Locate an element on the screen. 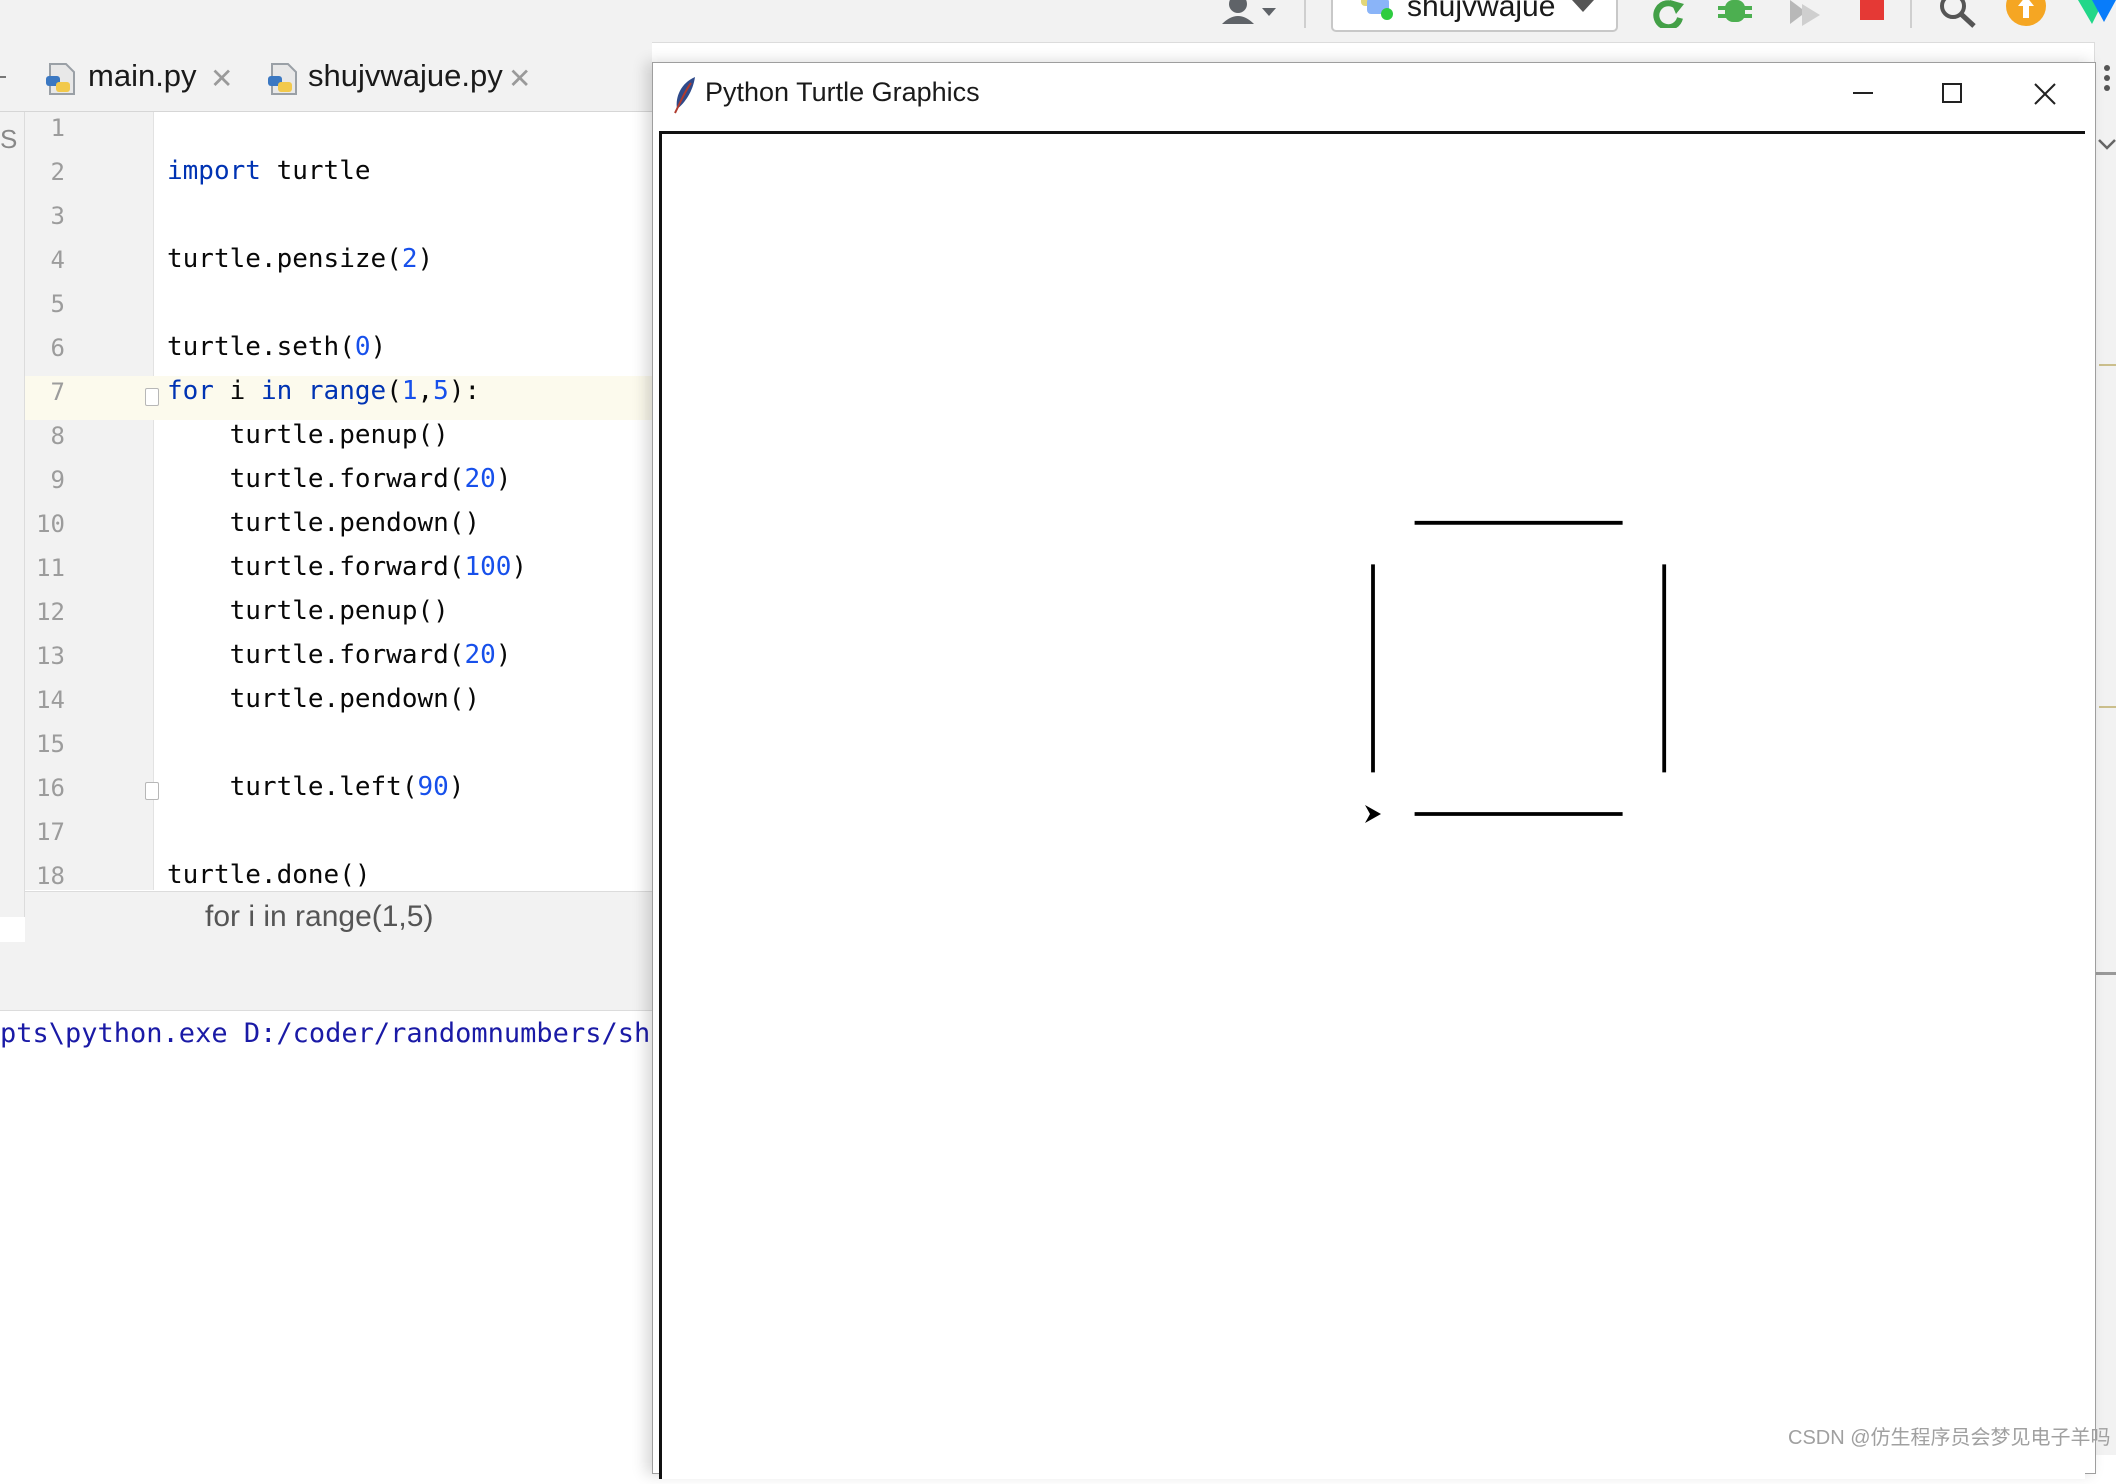 This screenshot has width=2116, height=1484. tab-main-py: main.py ✕ is located at coordinates (141, 81).